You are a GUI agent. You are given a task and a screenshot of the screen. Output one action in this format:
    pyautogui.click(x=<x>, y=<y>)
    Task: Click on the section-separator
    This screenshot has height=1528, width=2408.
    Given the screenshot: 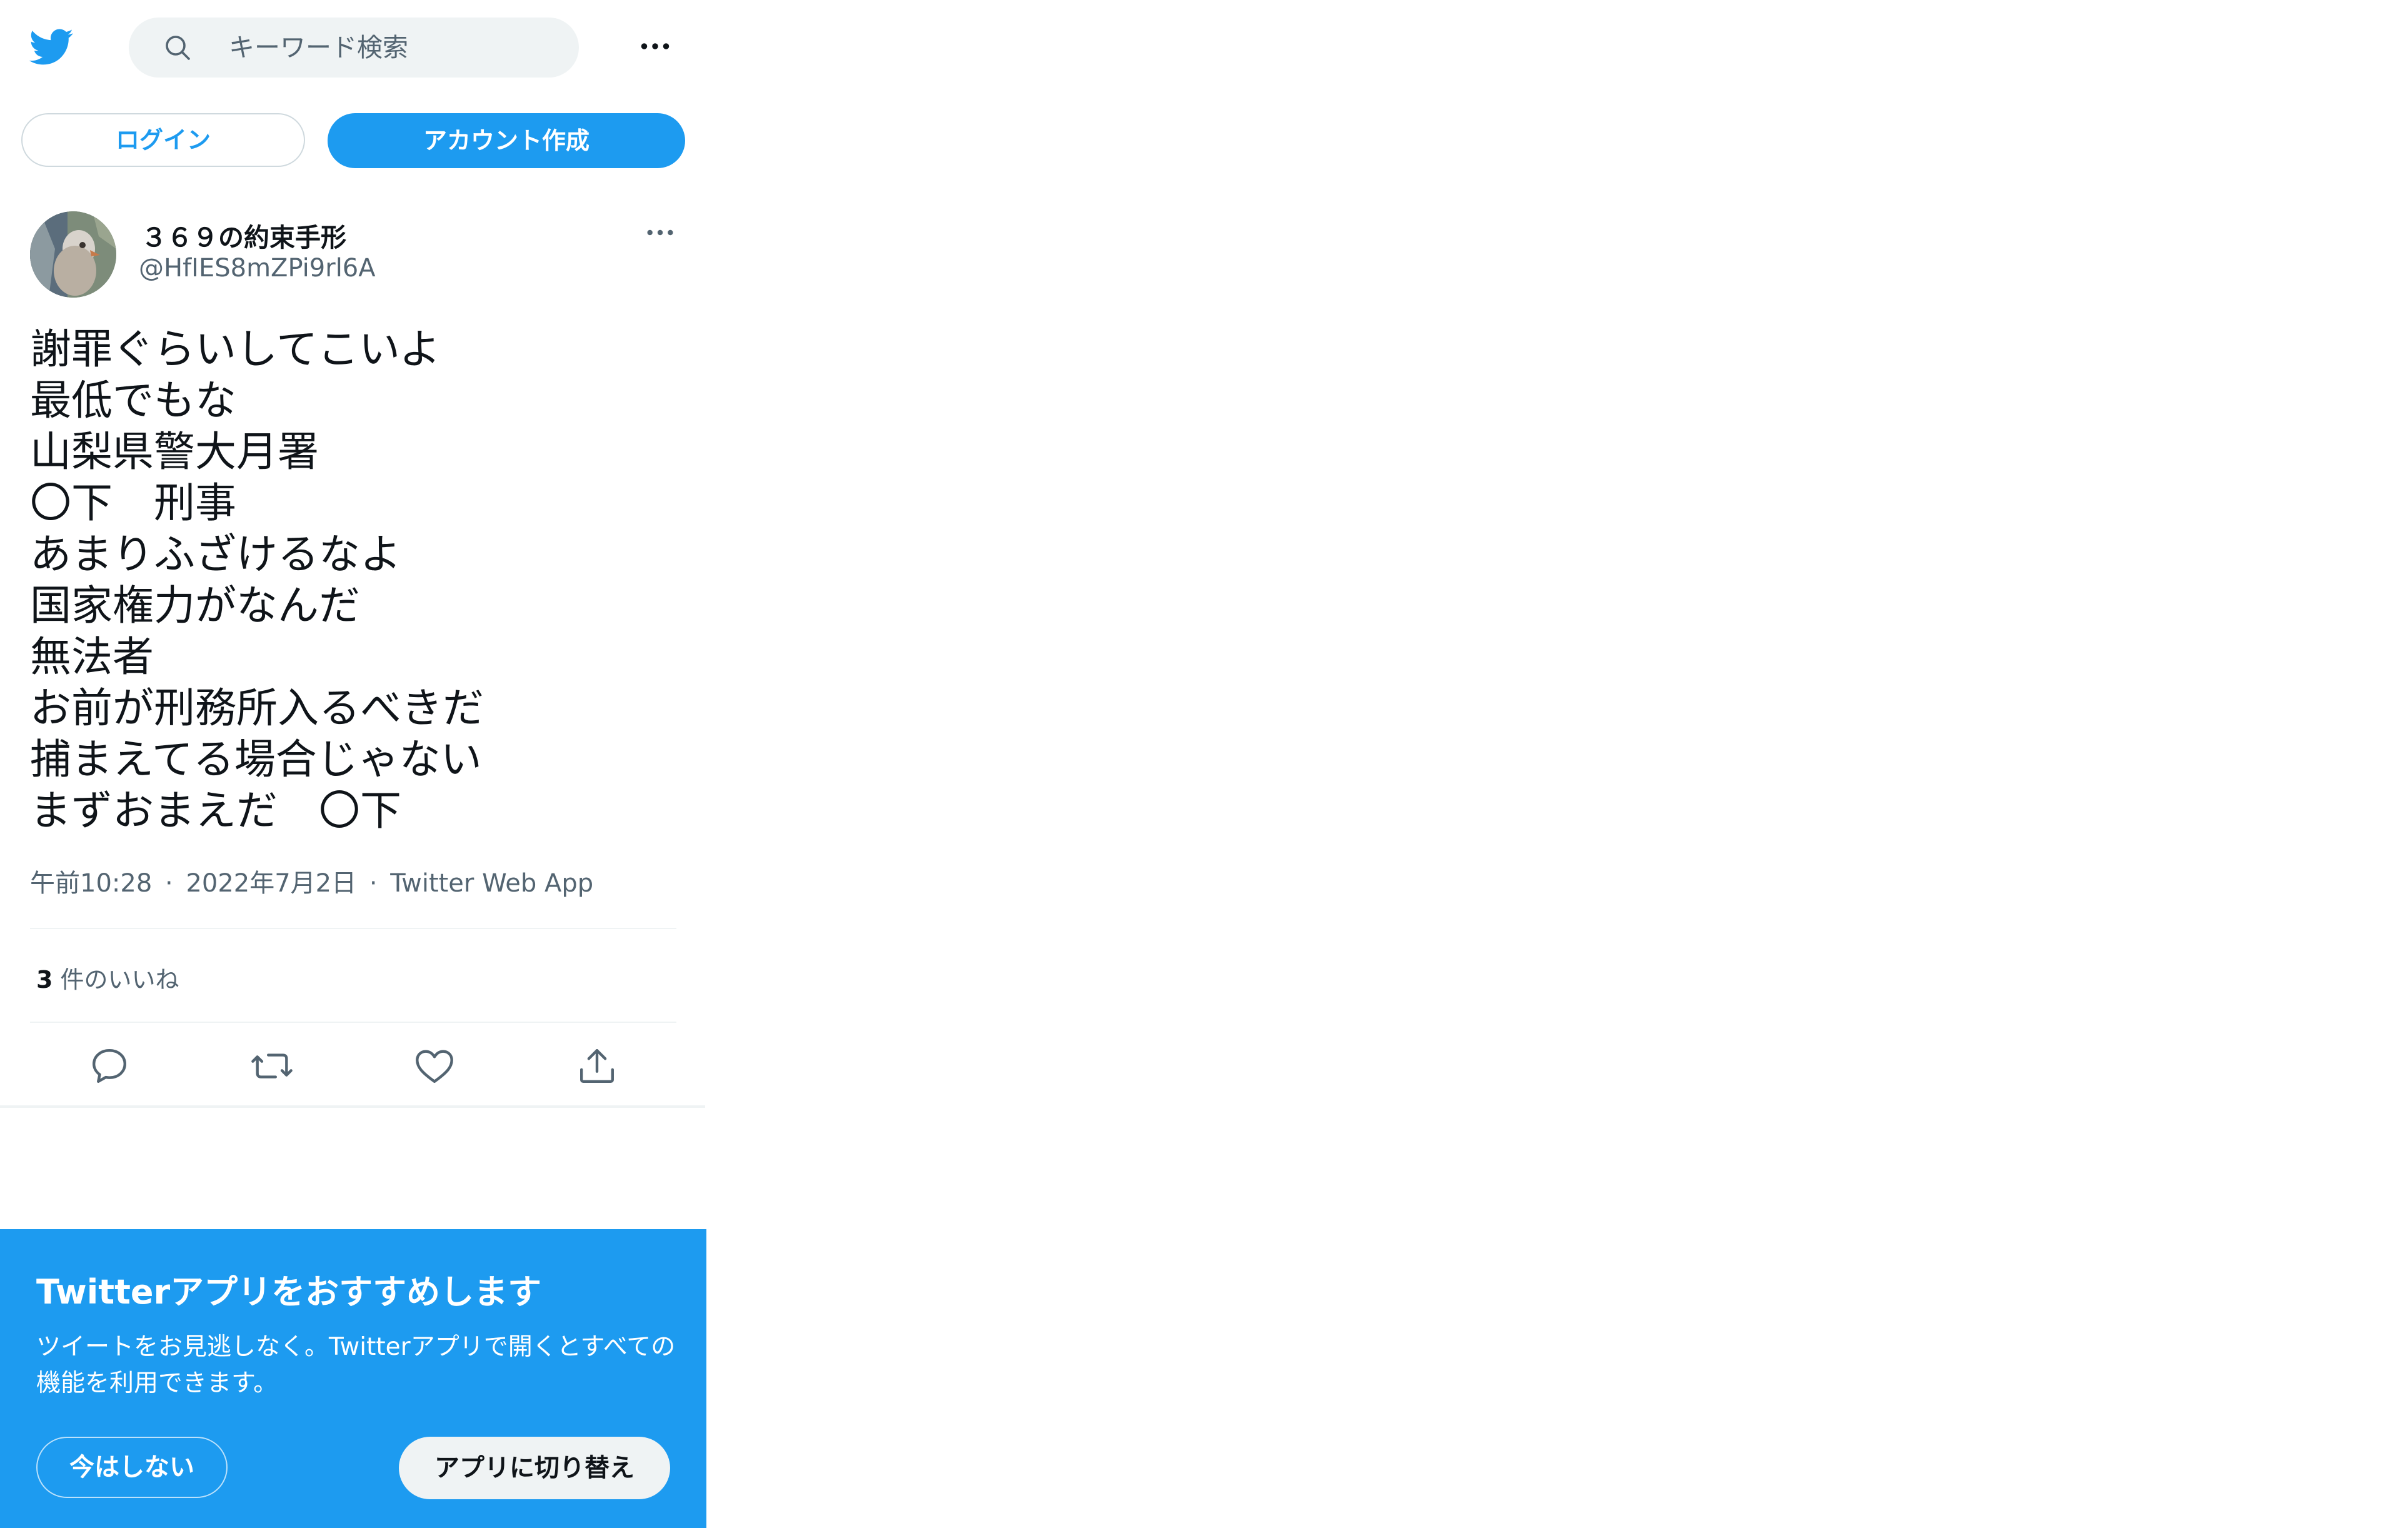 What is the action you would take?
    pyautogui.click(x=352, y=1106)
    